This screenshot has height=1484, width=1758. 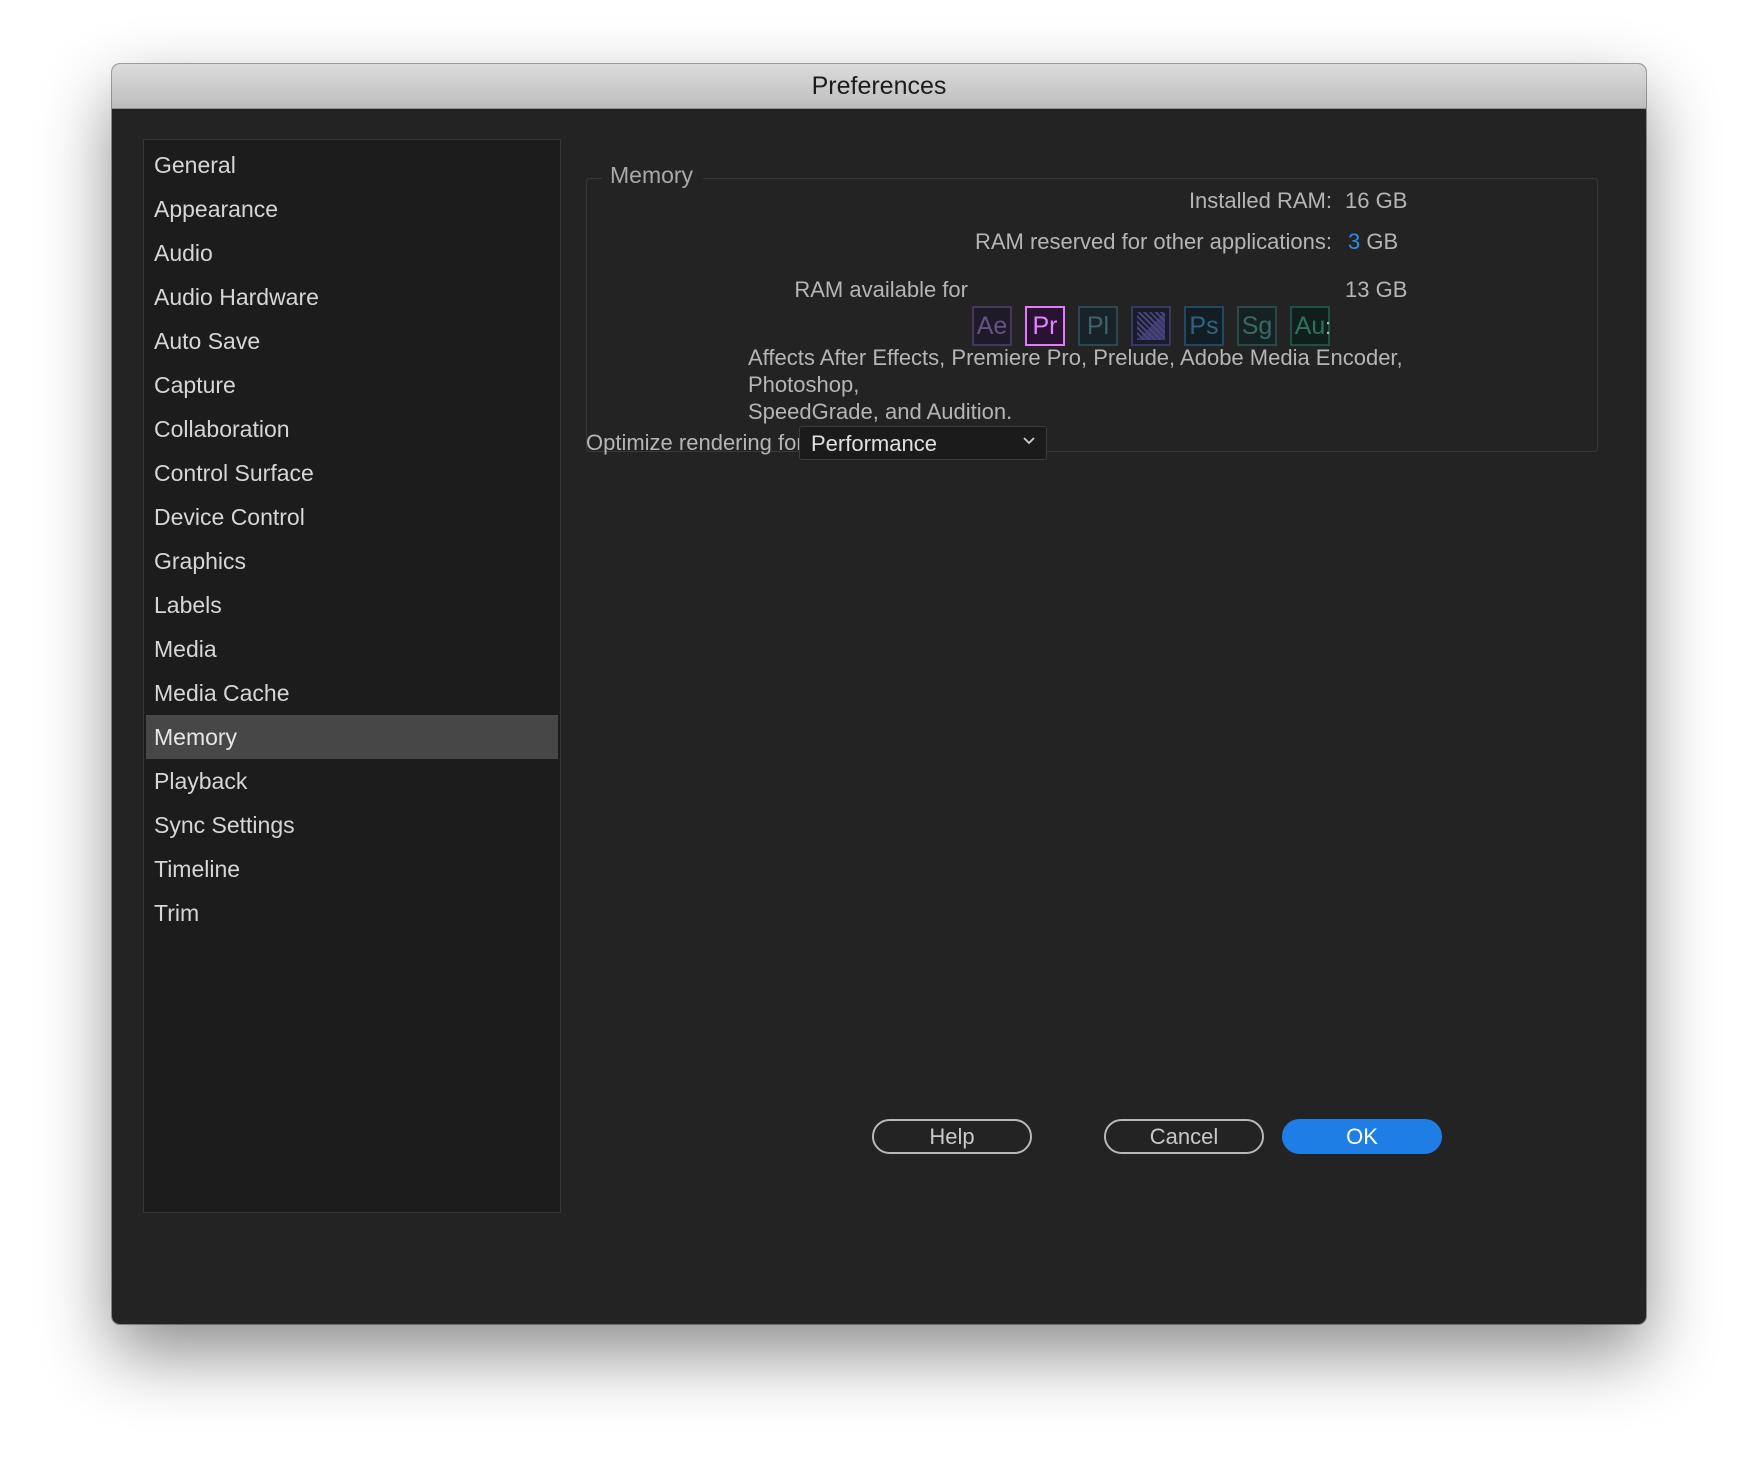 I want to click on optimize-rendering-select: Performance, so click(x=923, y=443).